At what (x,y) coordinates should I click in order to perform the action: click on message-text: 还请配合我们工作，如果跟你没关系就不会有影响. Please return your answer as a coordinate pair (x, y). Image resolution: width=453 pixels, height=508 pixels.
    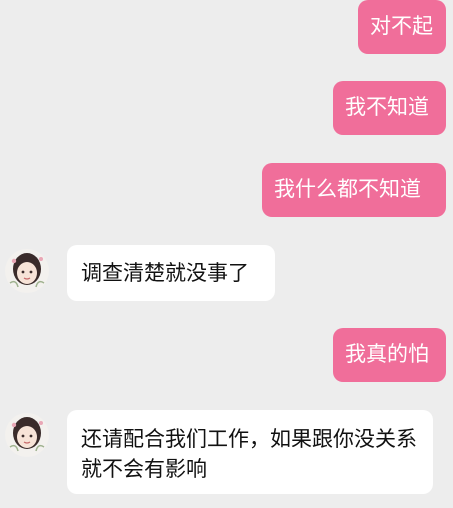
    Looking at the image, I should click on (249, 454).